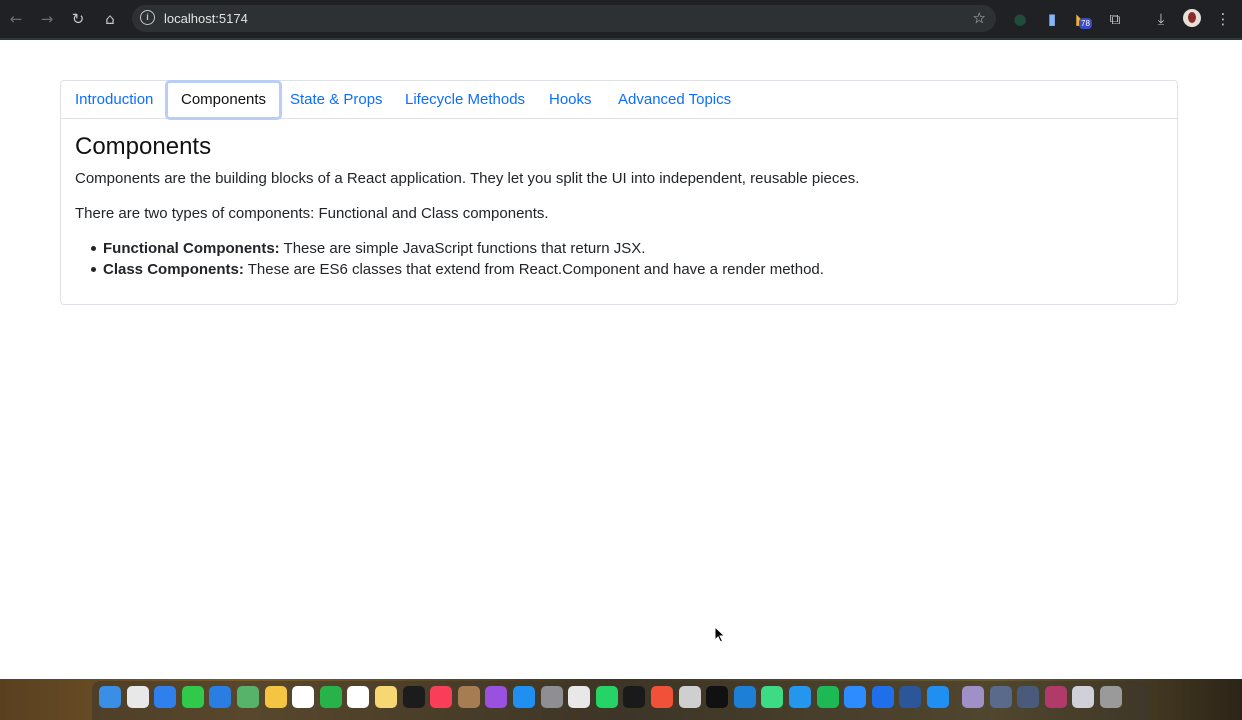  Describe the element at coordinates (1085, 23) in the screenshot. I see `extension-badge: 78` at that location.